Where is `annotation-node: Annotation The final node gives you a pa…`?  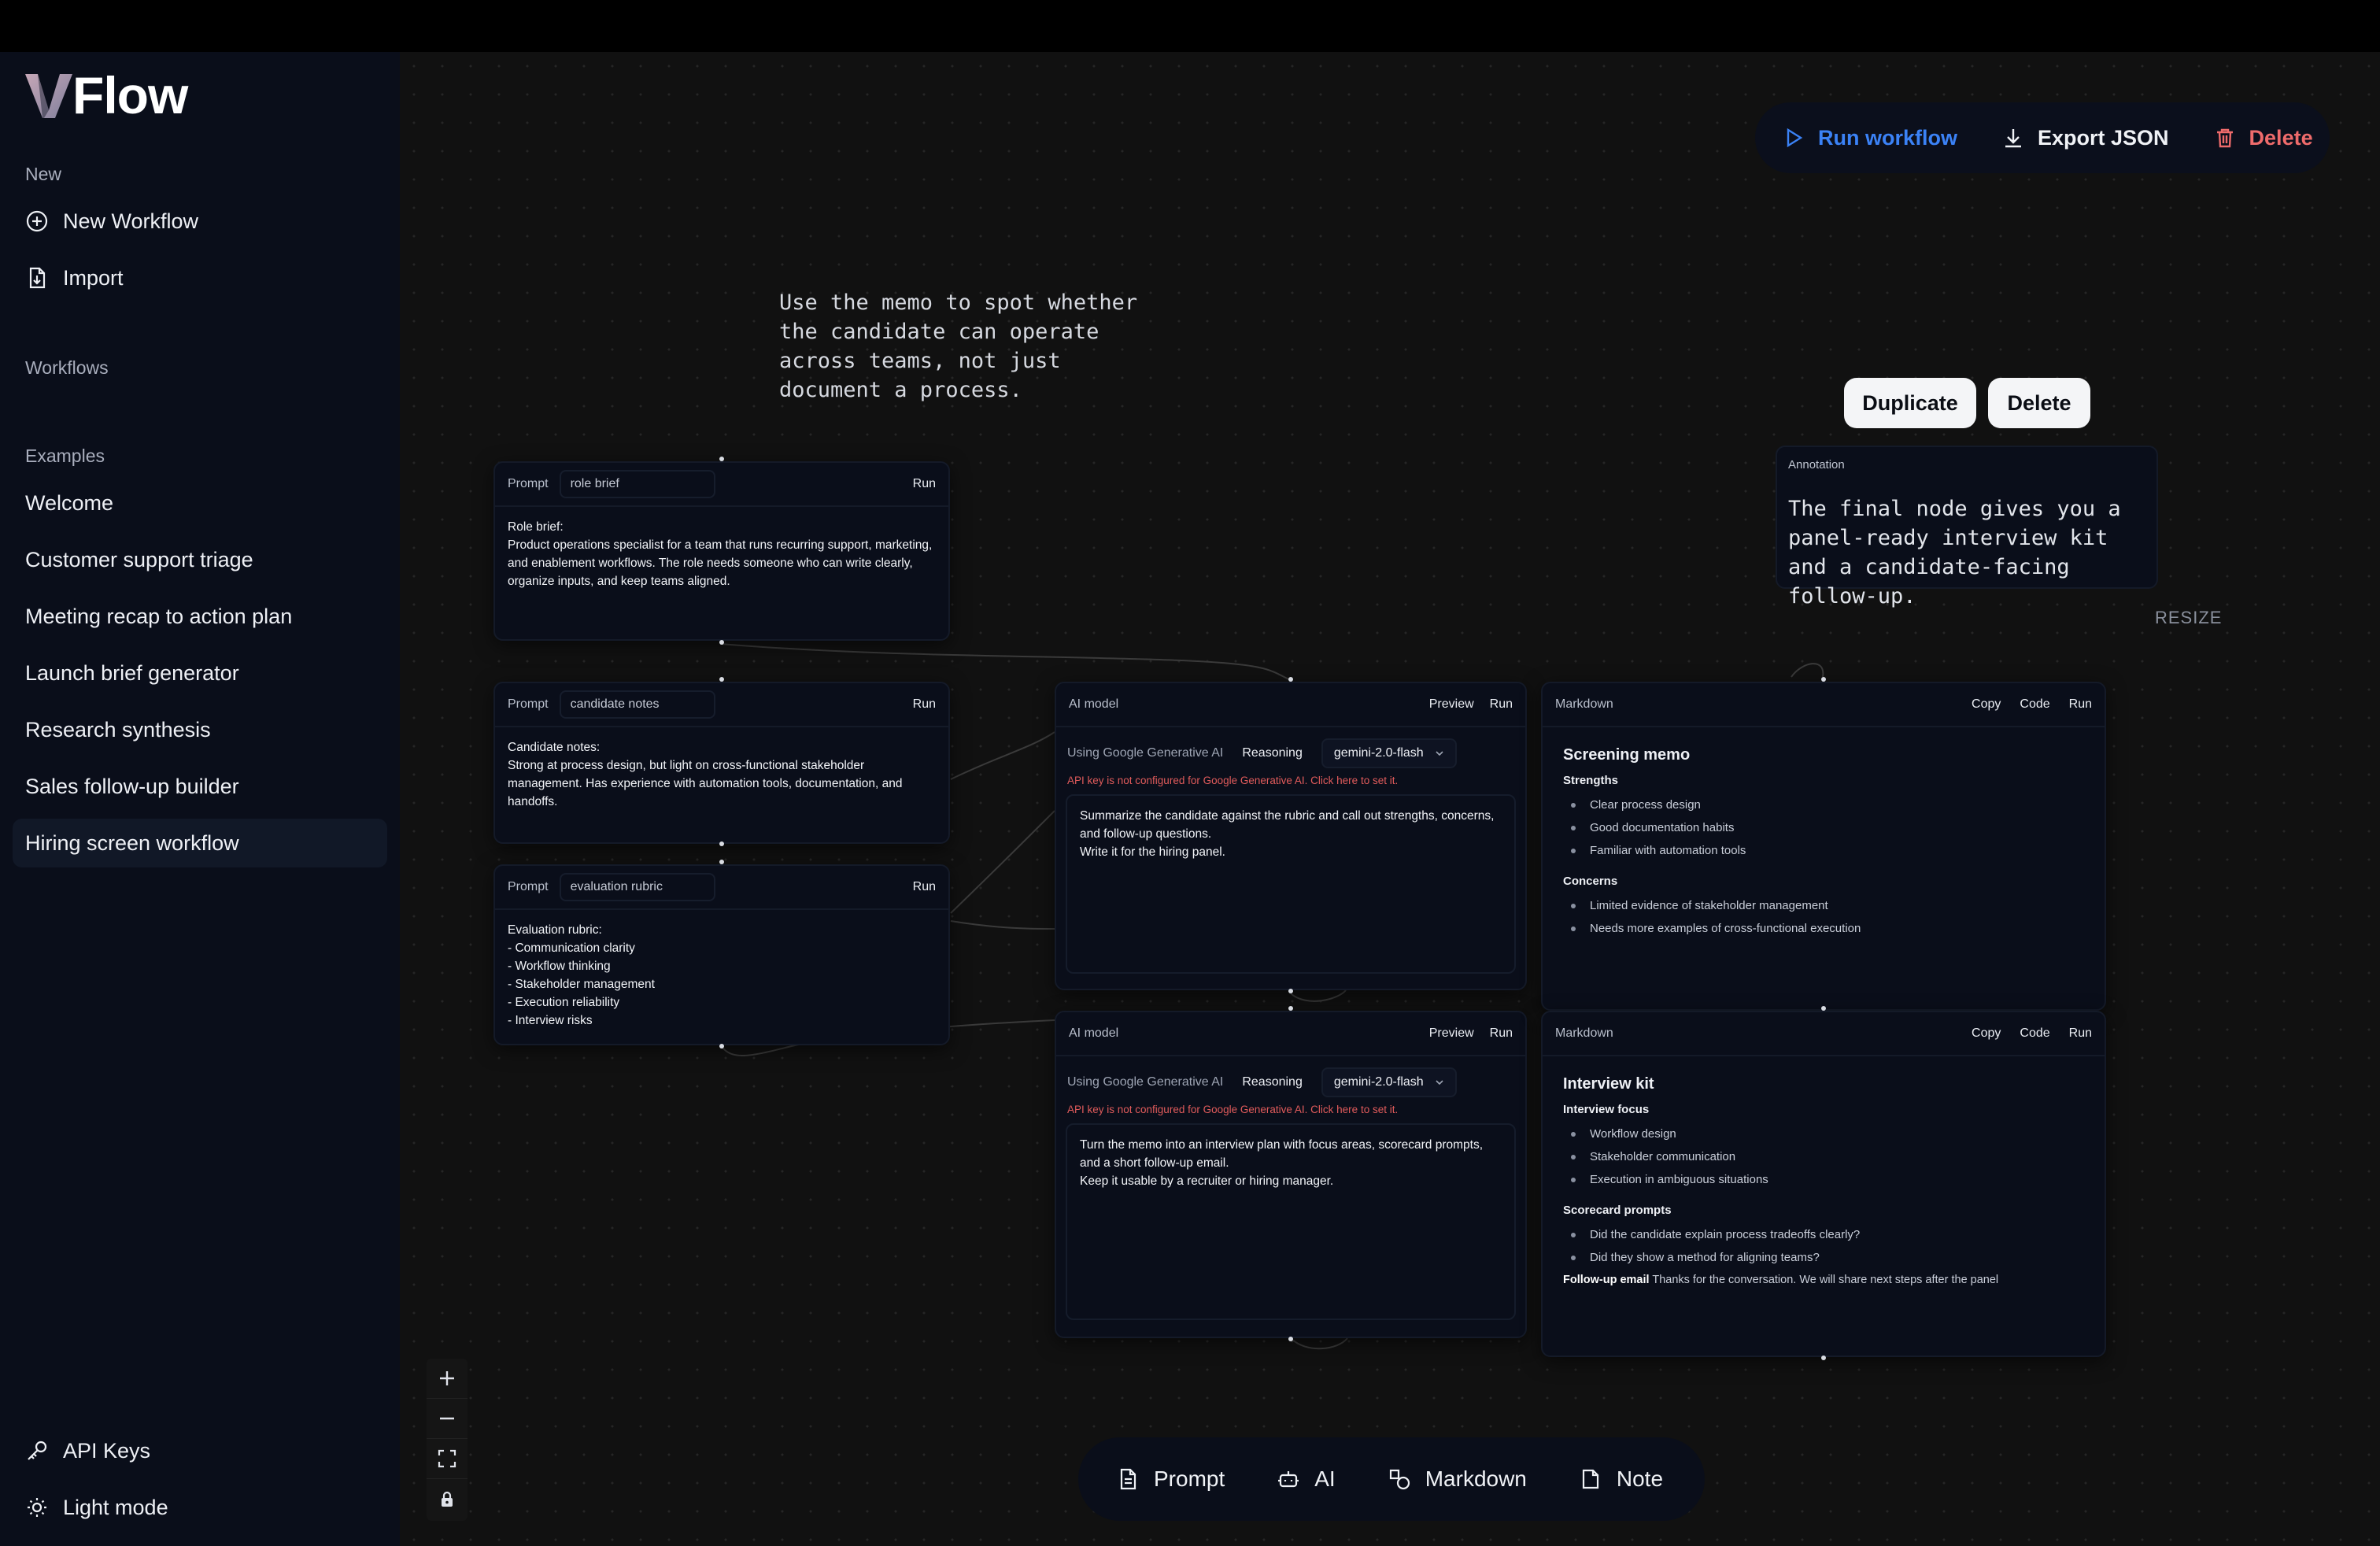 annotation-node: Annotation The final node gives you a pa… is located at coordinates (1967, 527).